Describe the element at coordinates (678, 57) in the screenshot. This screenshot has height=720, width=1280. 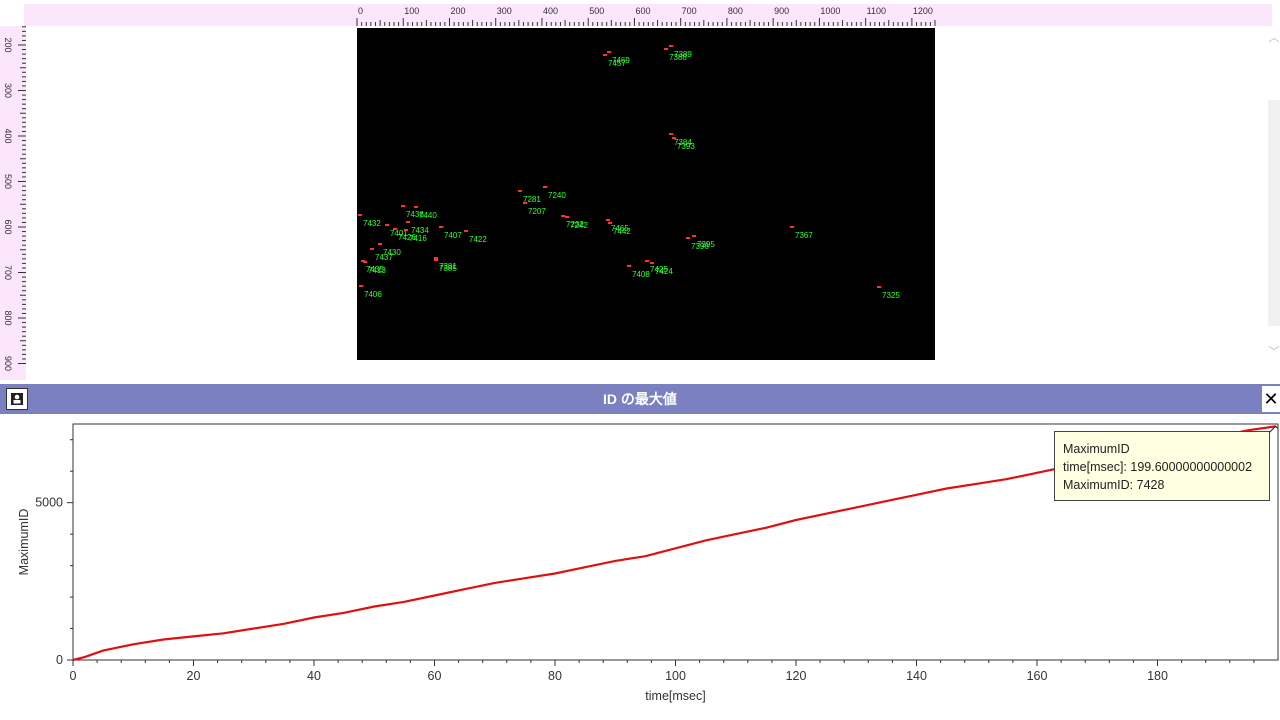
I see `track-id-label: 7388` at that location.